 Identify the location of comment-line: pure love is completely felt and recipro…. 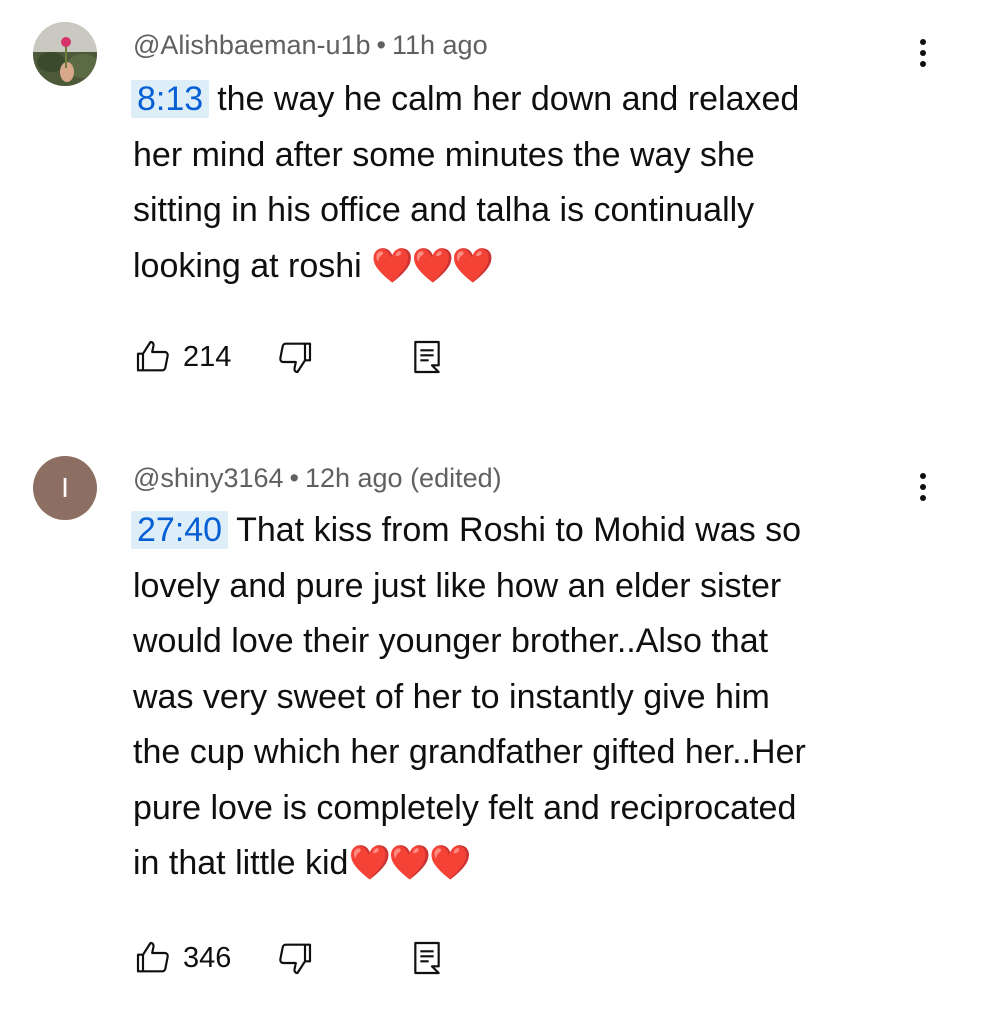
(465, 807).